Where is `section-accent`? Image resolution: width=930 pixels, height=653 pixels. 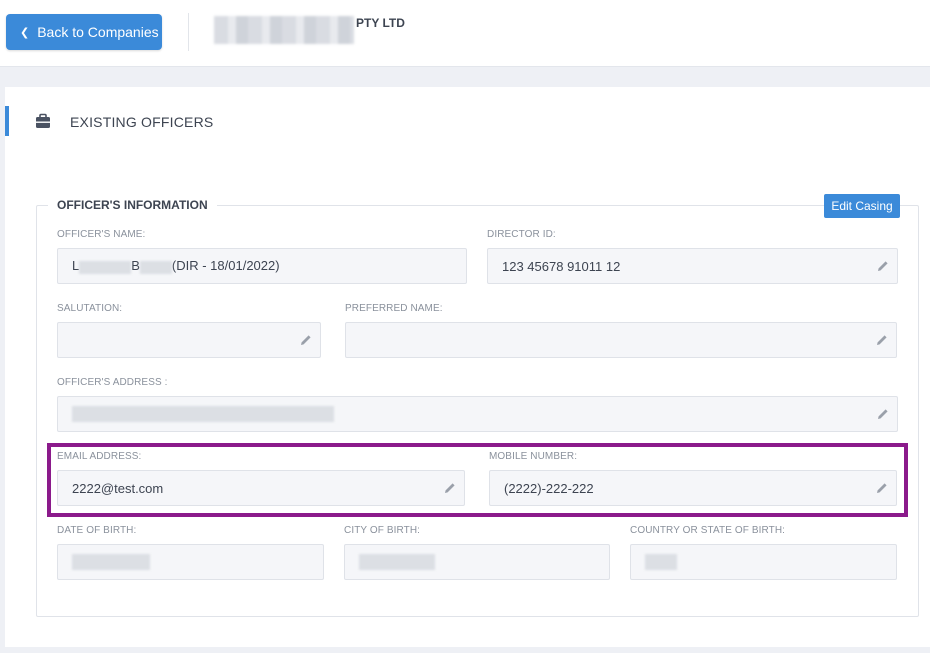 section-accent is located at coordinates (7, 121).